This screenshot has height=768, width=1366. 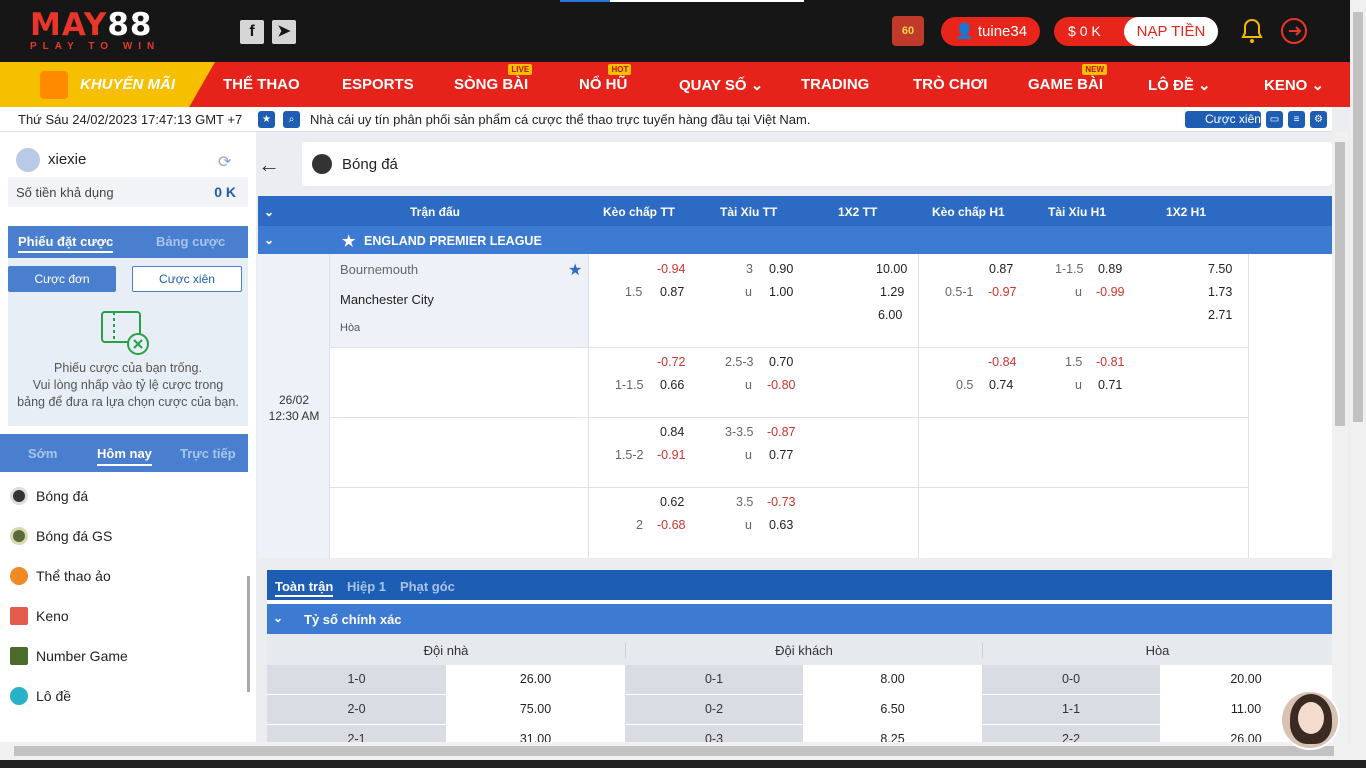 I want to click on nav-games: TRÒ CHƠI, so click(x=950, y=84).